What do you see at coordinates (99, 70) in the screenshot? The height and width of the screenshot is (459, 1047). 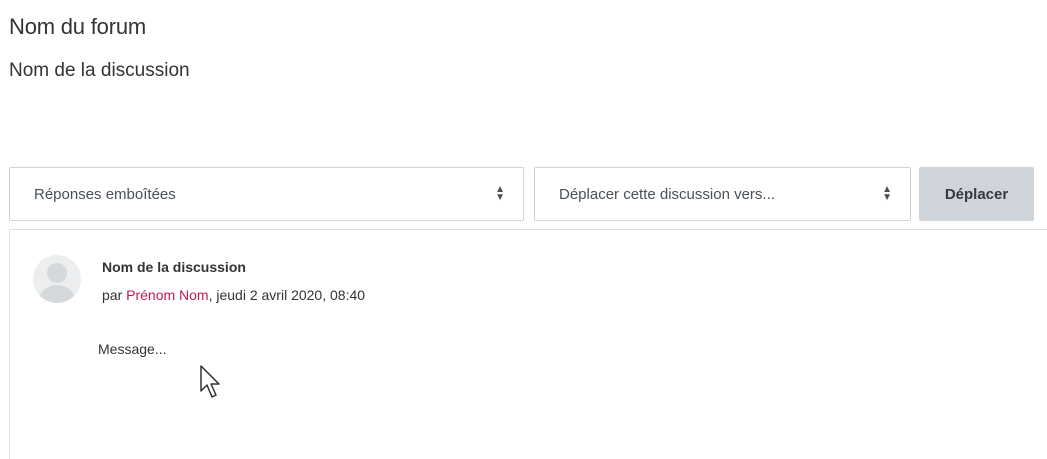 I see `discussion-title: Nom de la discussion` at bounding box center [99, 70].